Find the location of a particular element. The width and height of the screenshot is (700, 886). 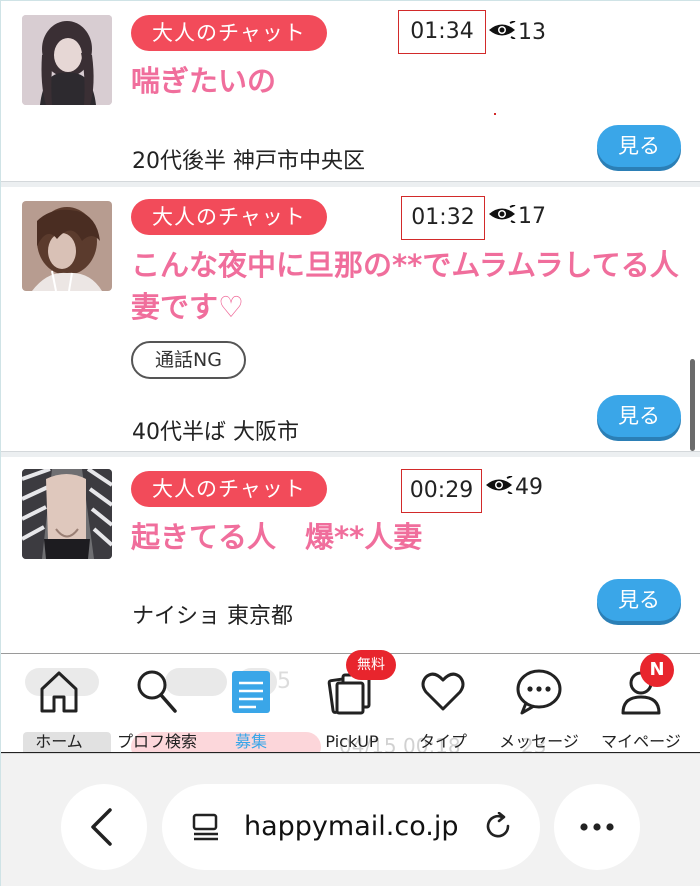

post-title: こんな夜中に旦那の**でムラムラしてる人妻です♡ is located at coordinates (406, 286).